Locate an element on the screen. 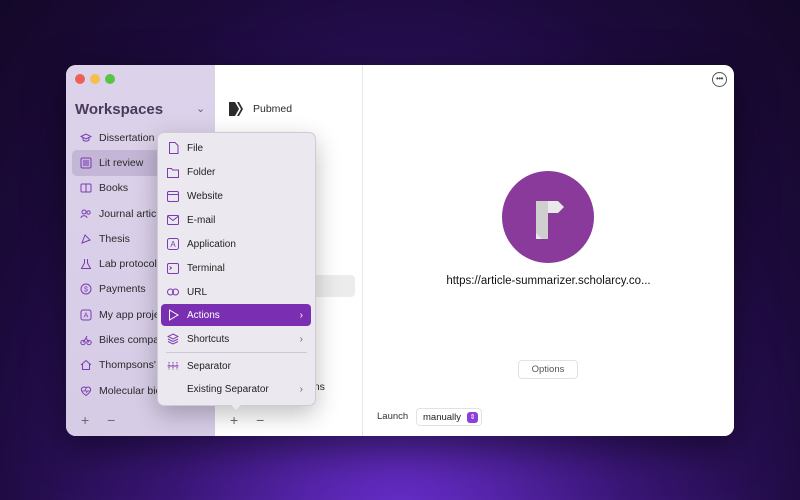 This screenshot has width=800, height=500. remove-workspace-button: − is located at coordinates (111, 420).